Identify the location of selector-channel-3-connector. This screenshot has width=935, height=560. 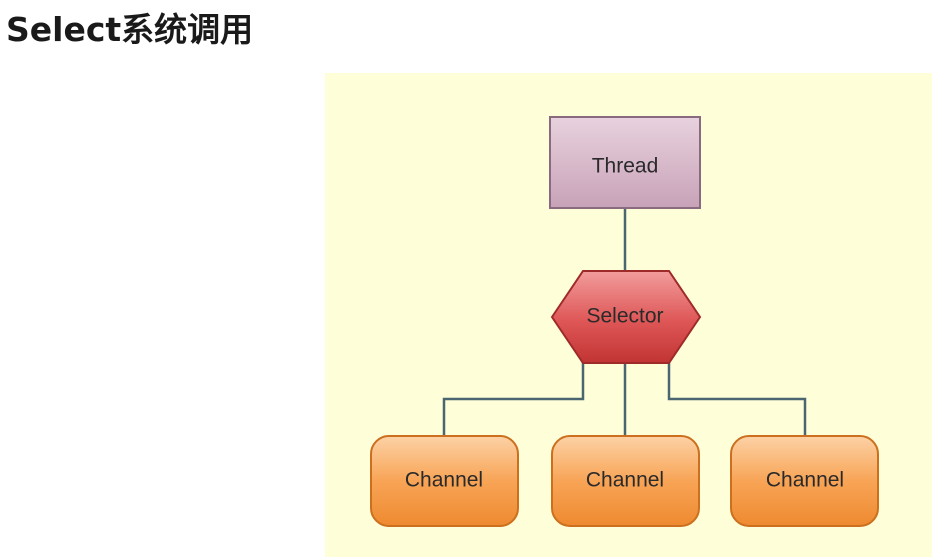
(737, 399).